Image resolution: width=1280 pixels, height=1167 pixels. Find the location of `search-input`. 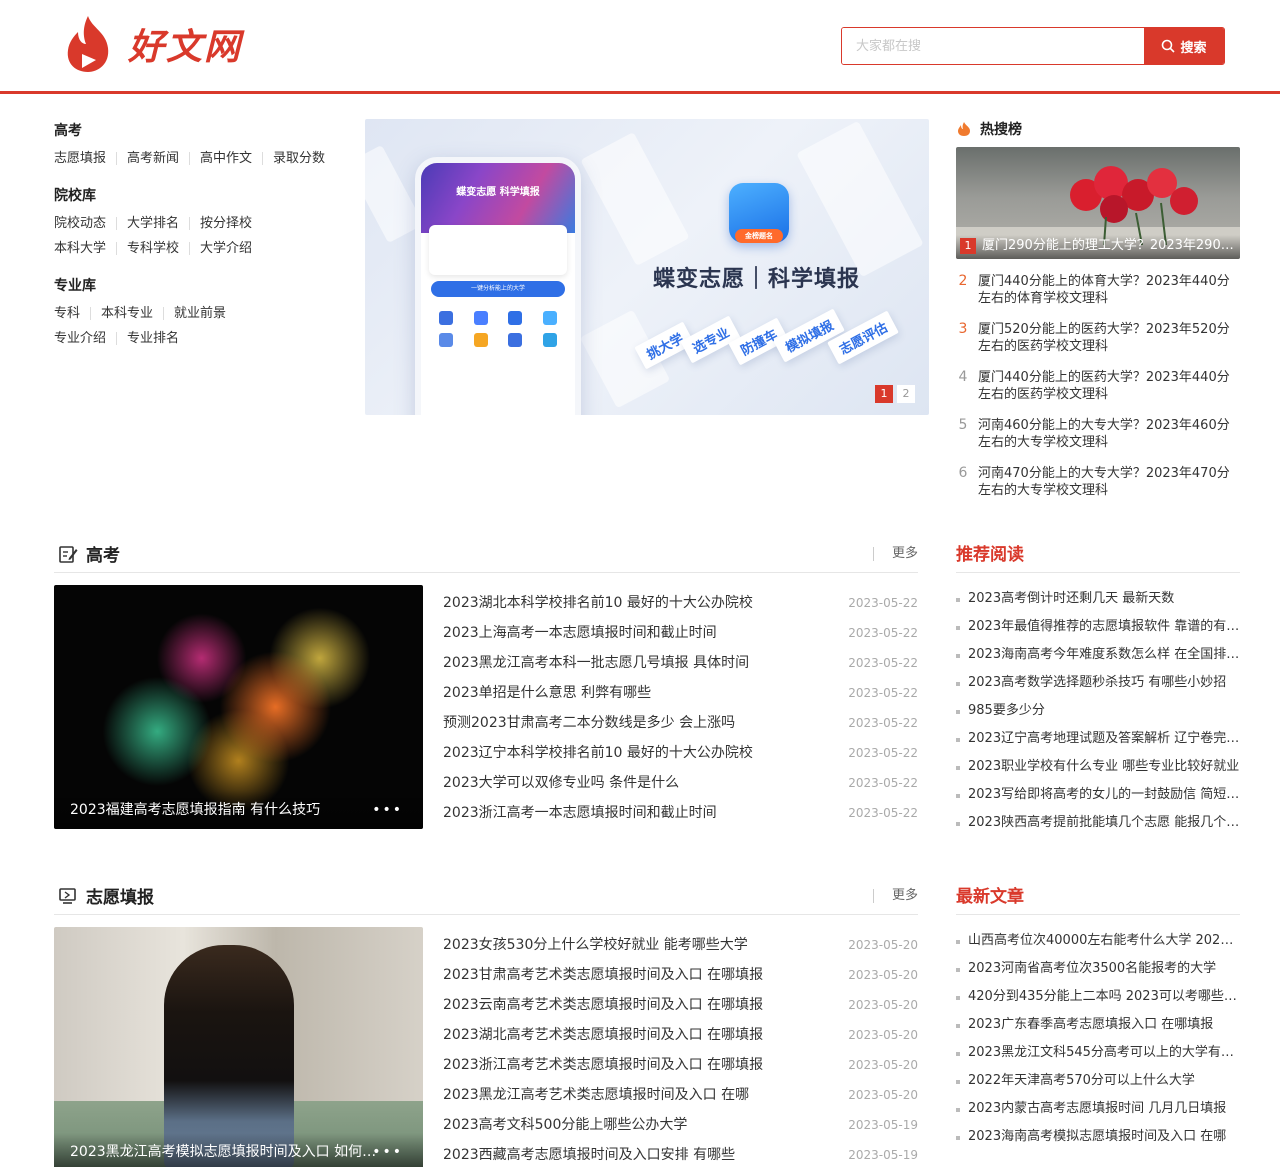

search-input is located at coordinates (993, 46).